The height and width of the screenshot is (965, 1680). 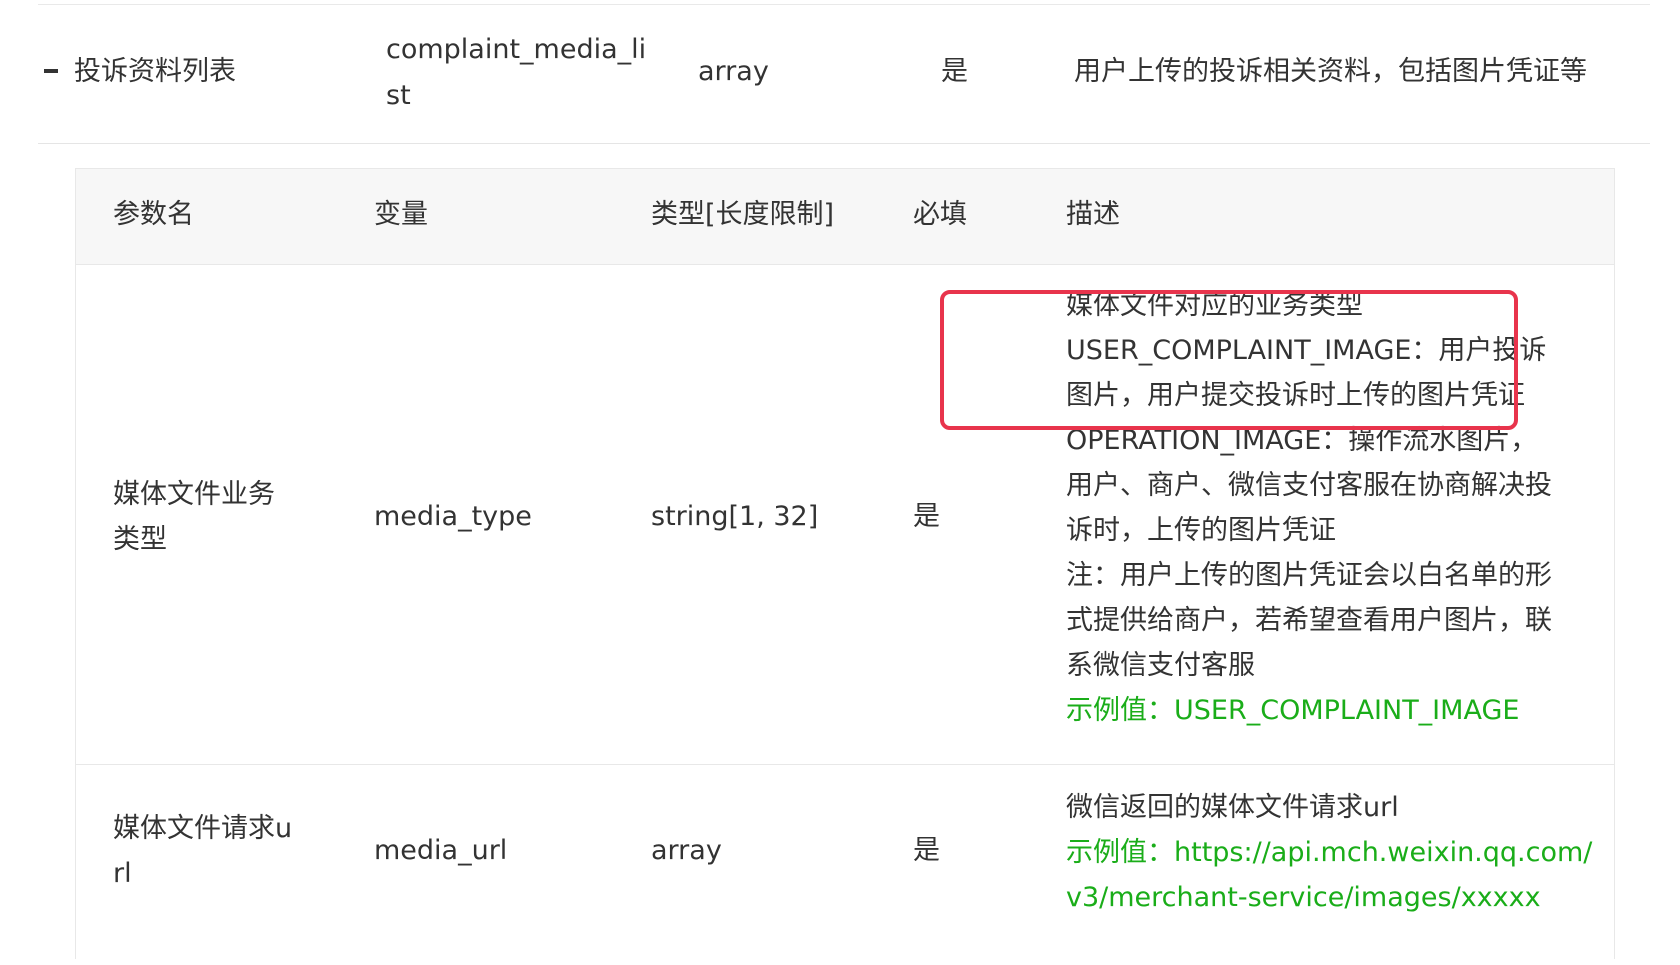 I want to click on header-description: 描述, so click(x=1093, y=214).